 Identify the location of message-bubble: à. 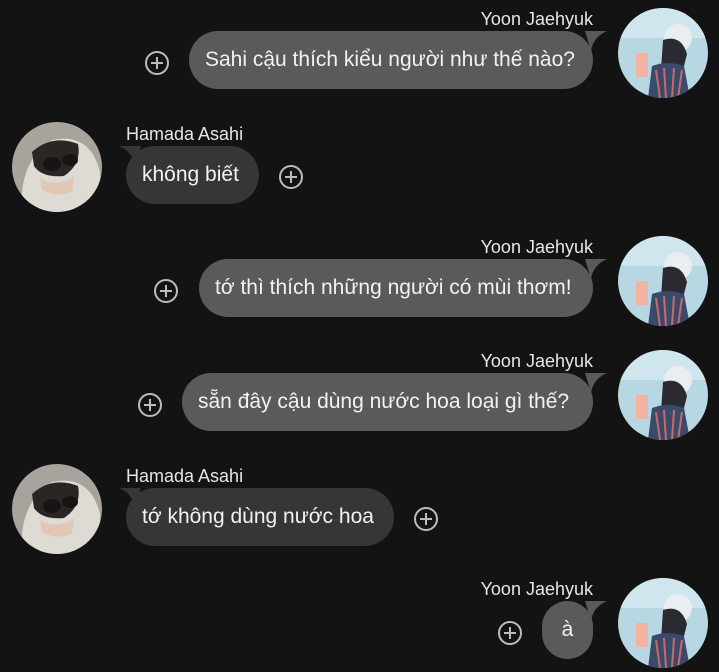
(567, 630).